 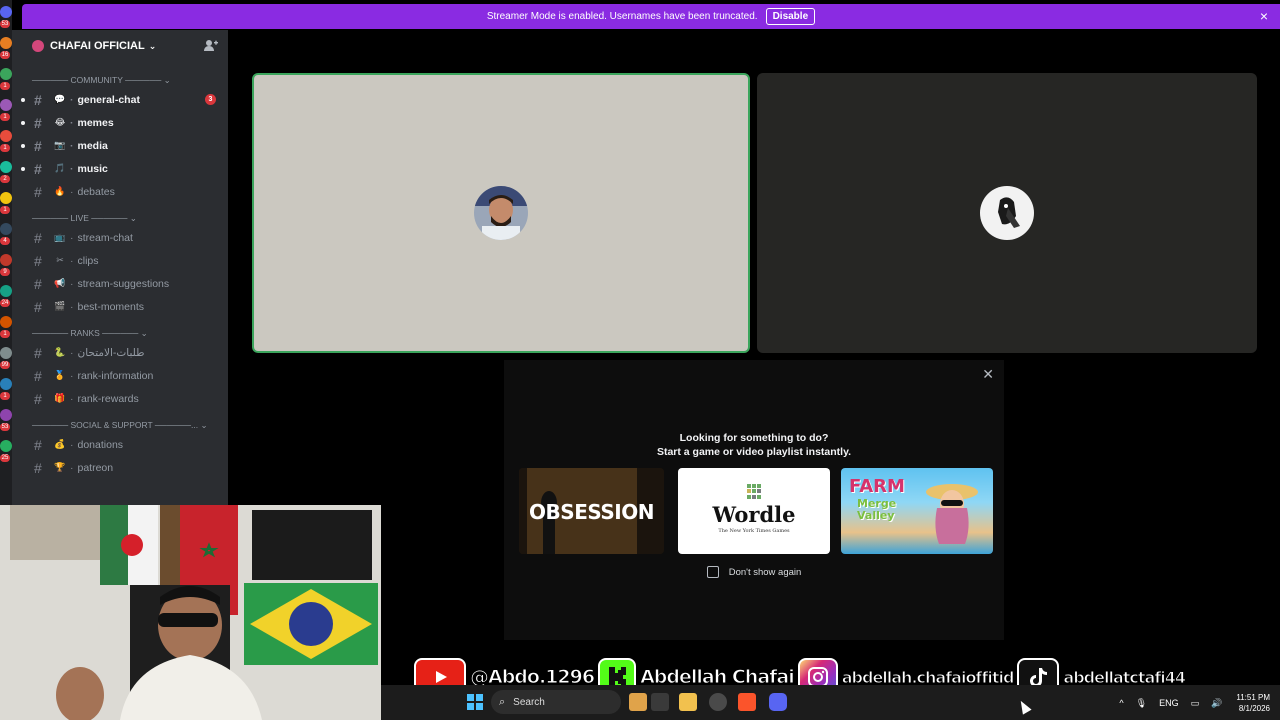 I want to click on channel-item: # 📺 · stream-chat, so click(x=120, y=237).